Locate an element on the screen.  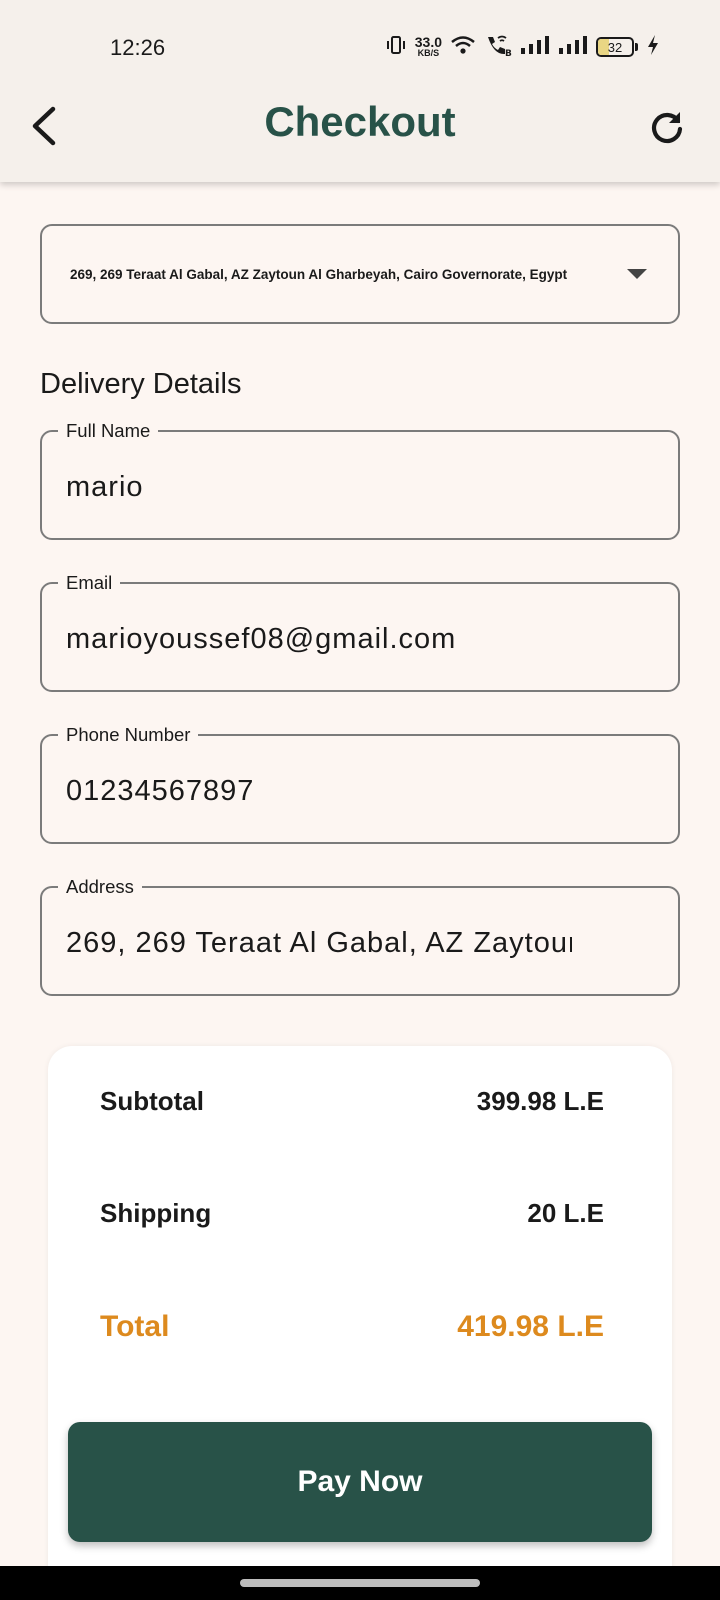
phone-input is located at coordinates (322, 791).